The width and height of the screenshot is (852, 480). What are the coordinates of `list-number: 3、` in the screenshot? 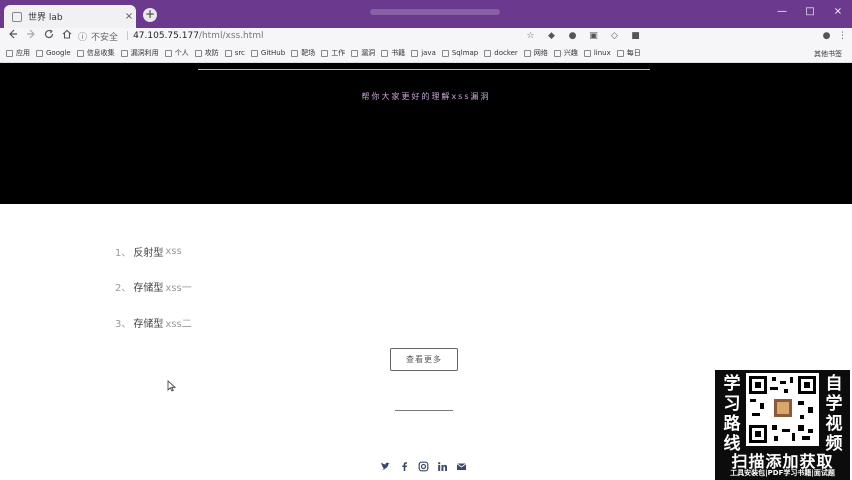 It's located at (123, 324).